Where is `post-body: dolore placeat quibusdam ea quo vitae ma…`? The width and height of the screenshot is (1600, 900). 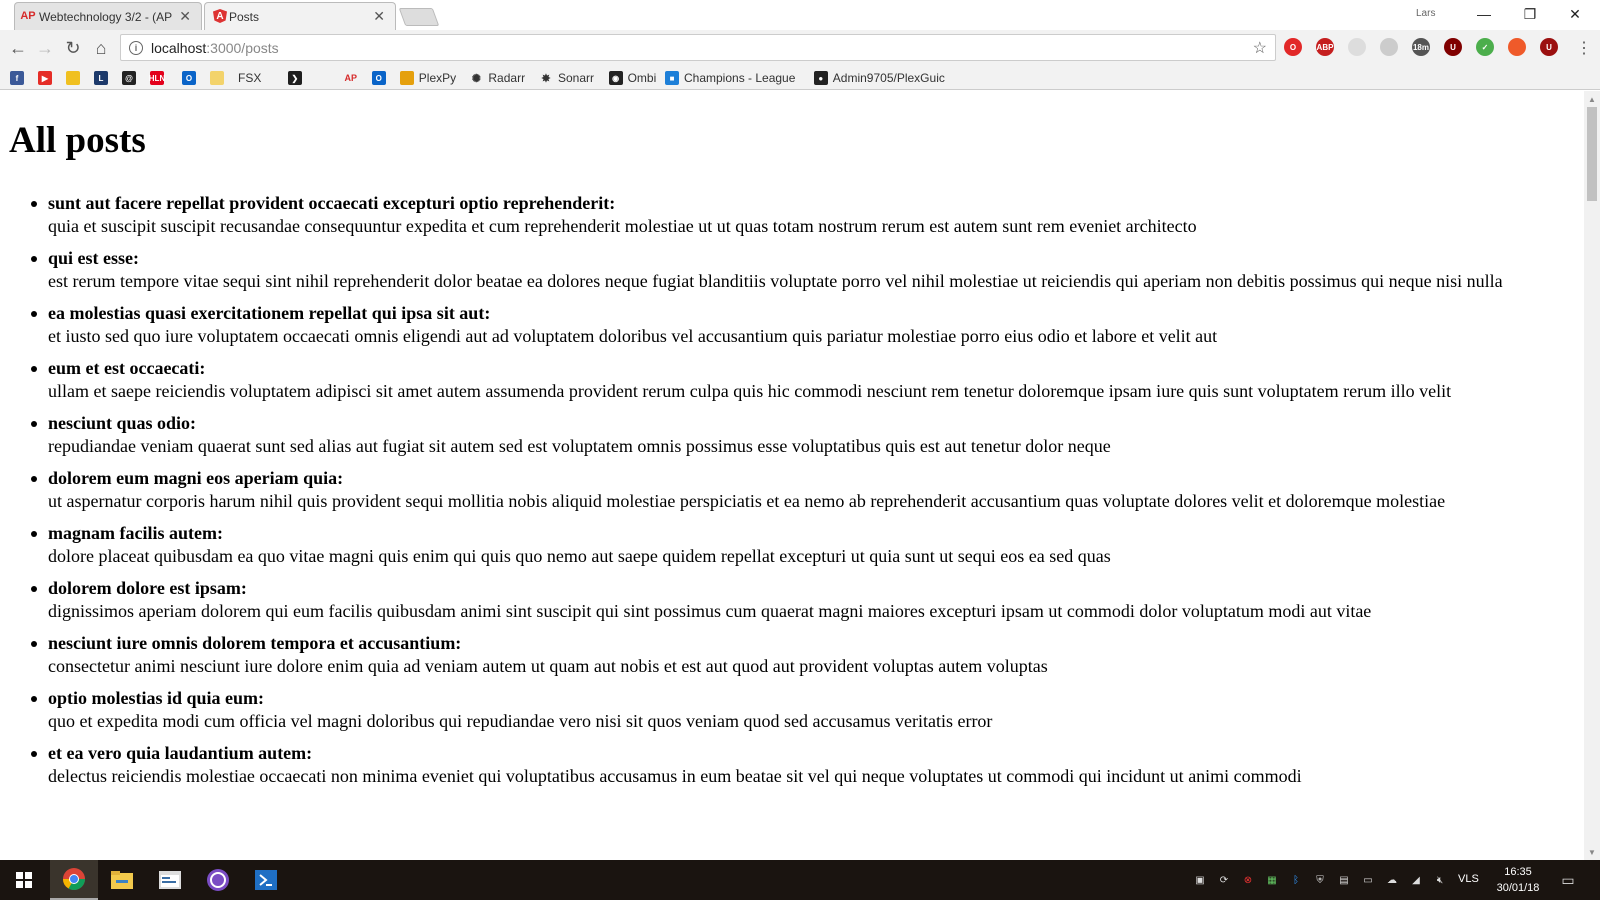
post-body: dolore placeat quibusdam ea quo vitae ma… is located at coordinates (579, 556).